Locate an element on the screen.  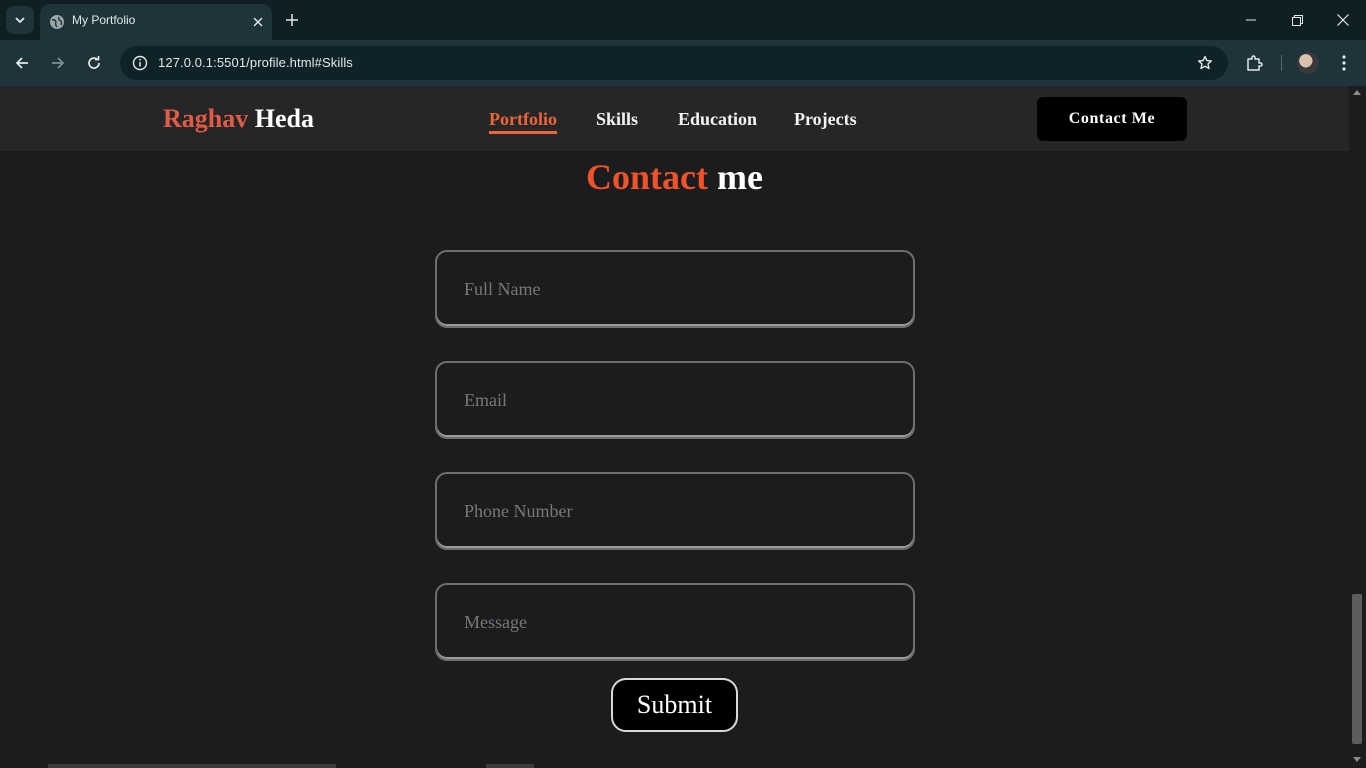
chevron-down-icon is located at coordinates (20, 20).